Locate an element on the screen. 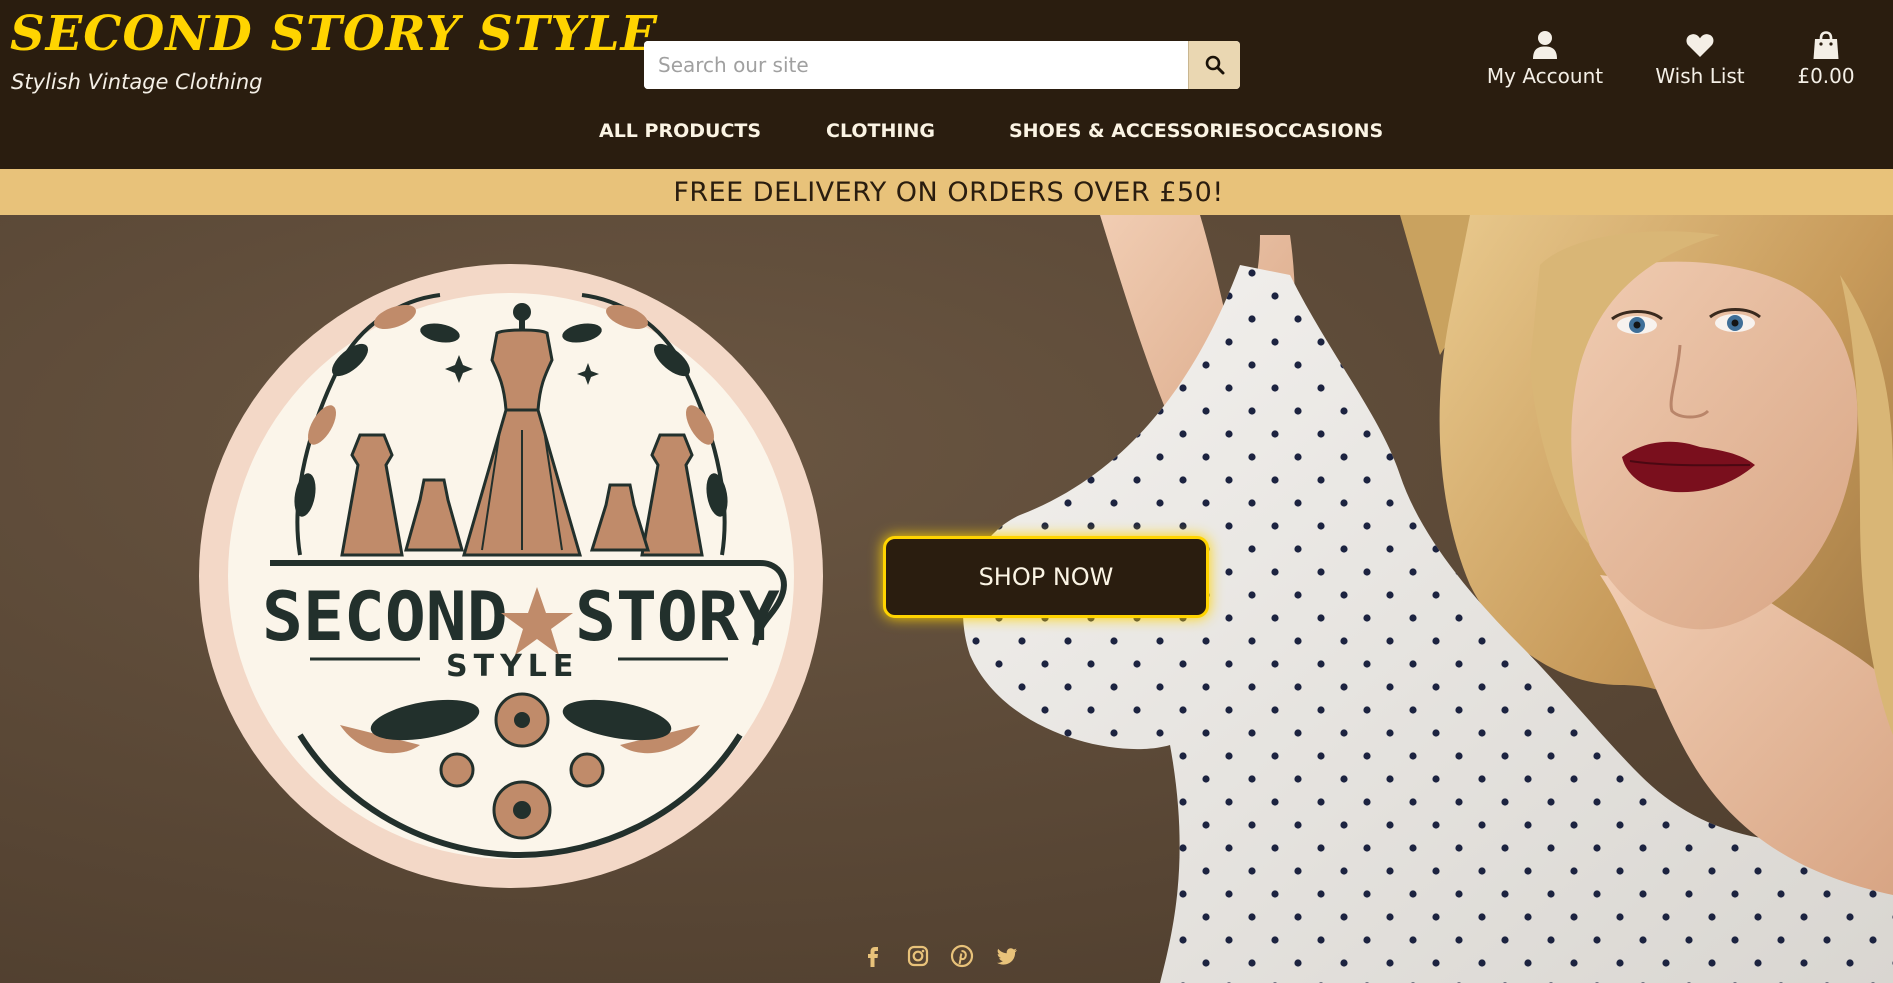 The image size is (1893, 983). logo-text-style: STYLE is located at coordinates (512, 666).